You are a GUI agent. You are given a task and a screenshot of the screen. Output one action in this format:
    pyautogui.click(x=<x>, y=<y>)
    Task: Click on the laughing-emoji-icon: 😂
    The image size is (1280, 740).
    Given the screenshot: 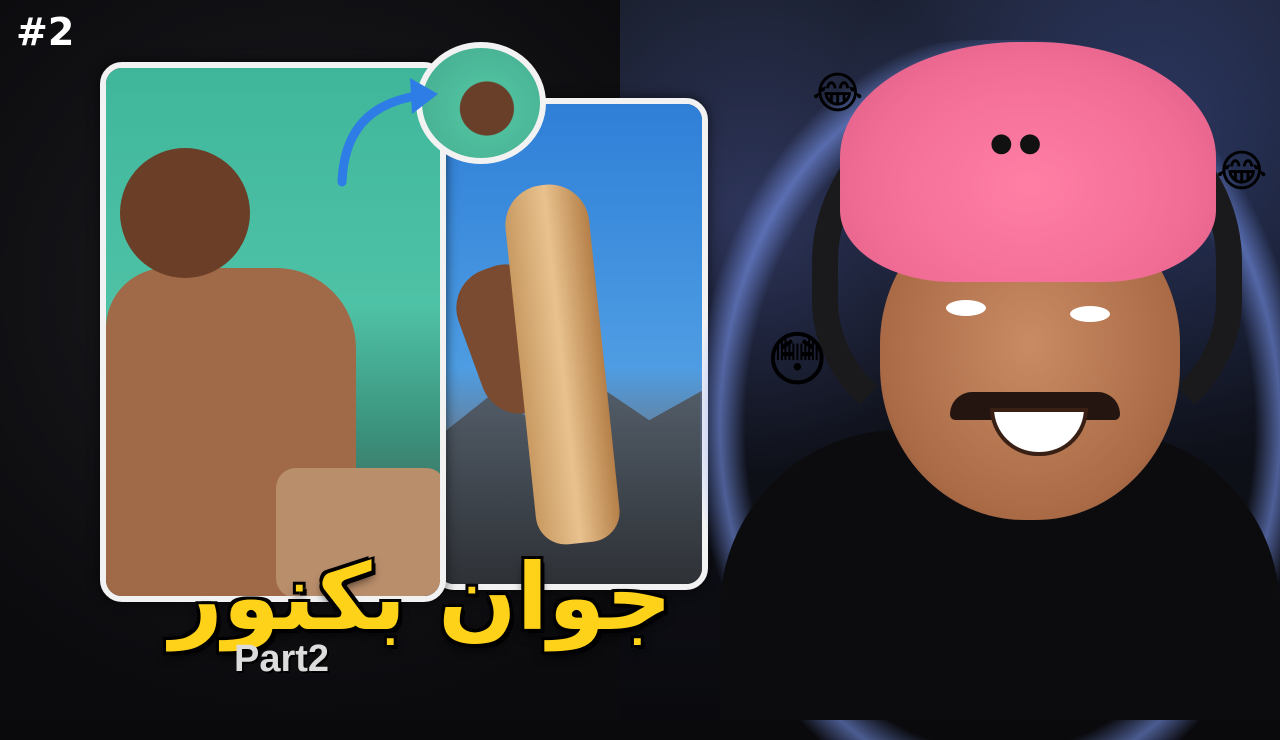 What is the action you would take?
    pyautogui.click(x=838, y=93)
    